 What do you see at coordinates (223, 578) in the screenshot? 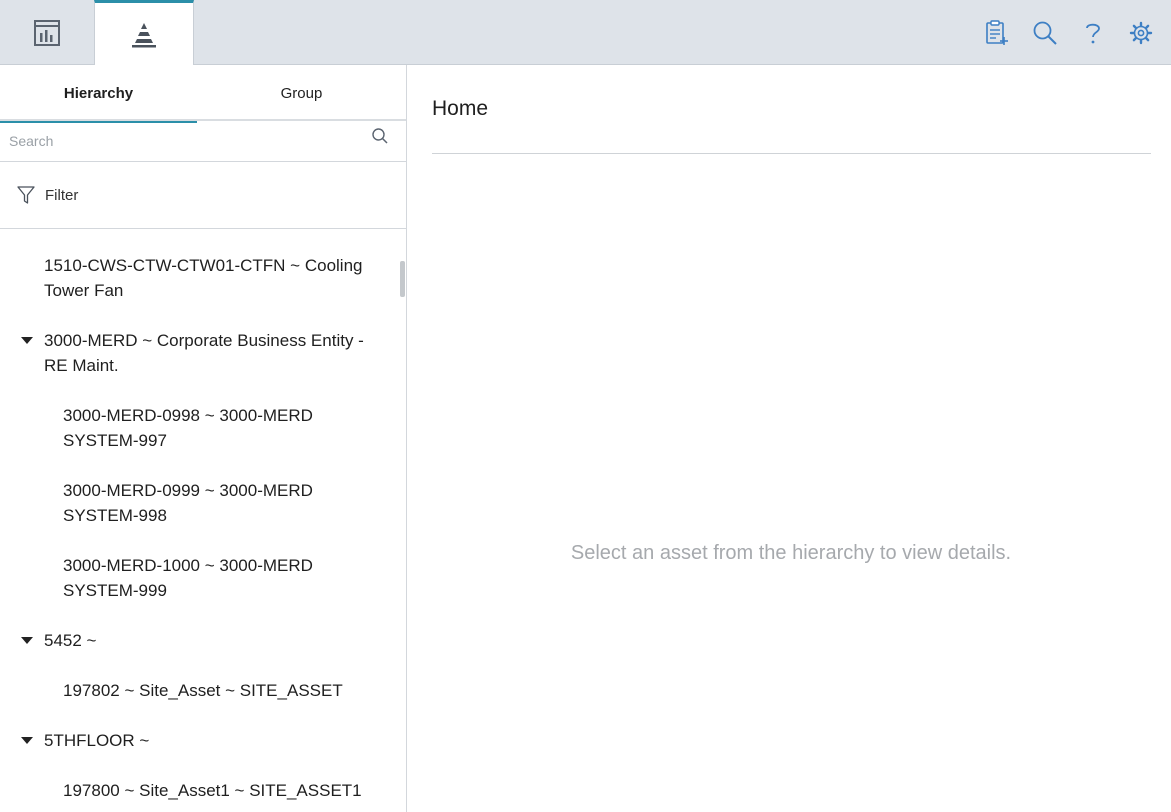
I see `tree-node: 3000-MERD-1000 ~ 3000-MERD SYSTEM-999` at bounding box center [223, 578].